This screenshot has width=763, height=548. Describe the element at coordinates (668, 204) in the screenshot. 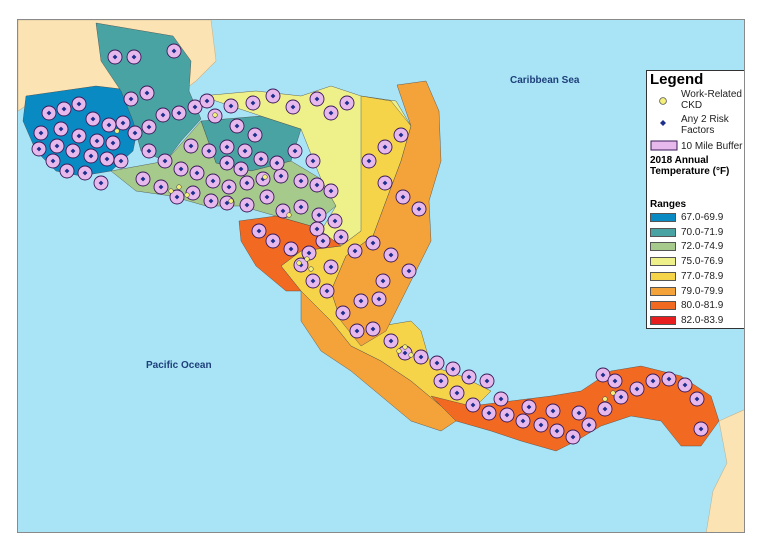

I see `legend-ranges-heading: Ranges` at that location.